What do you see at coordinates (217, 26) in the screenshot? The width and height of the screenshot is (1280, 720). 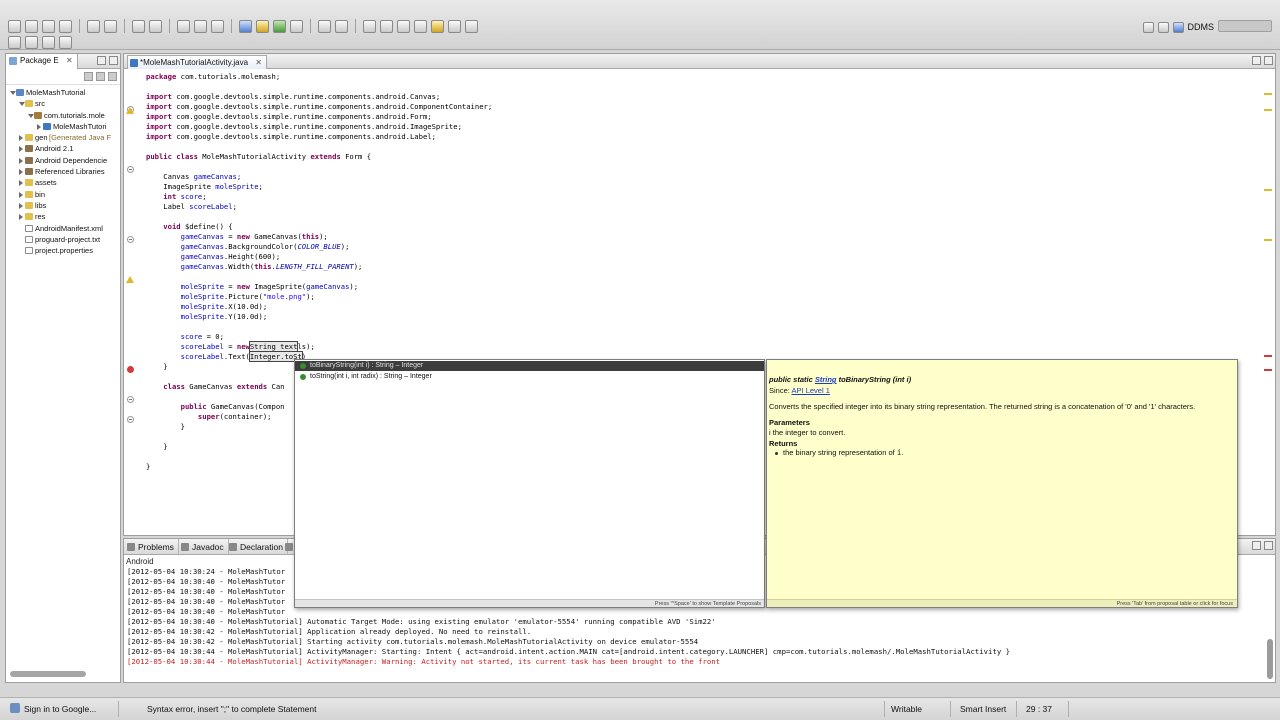 I see `new-package-icon` at bounding box center [217, 26].